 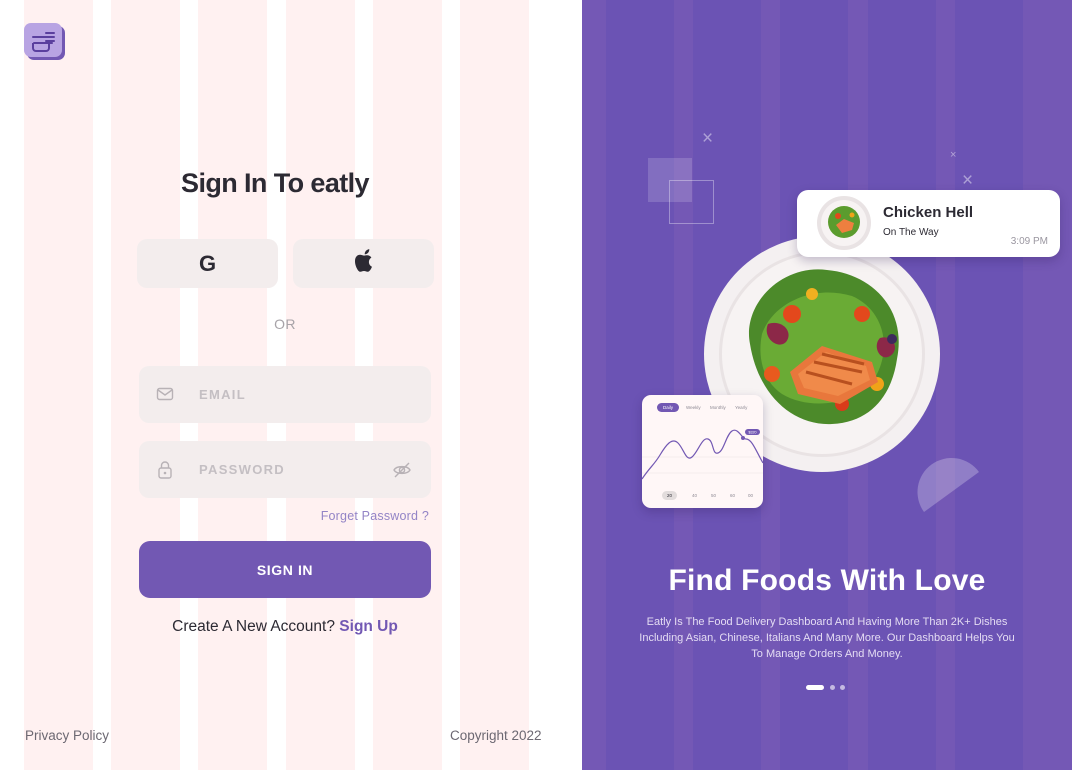 What do you see at coordinates (165, 396) in the screenshot?
I see `mail-icon` at bounding box center [165, 396].